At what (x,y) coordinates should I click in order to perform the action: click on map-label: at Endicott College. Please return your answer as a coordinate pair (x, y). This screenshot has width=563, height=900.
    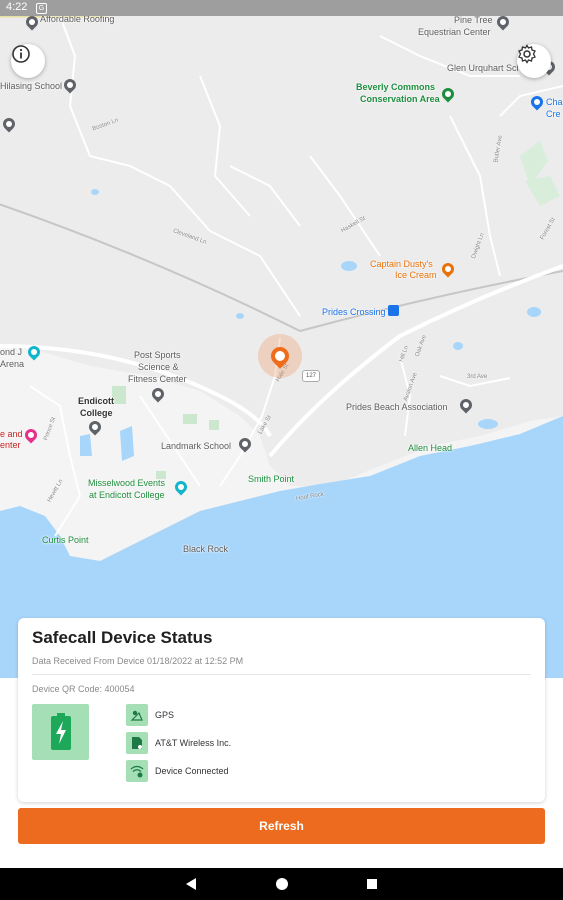
    Looking at the image, I should click on (127, 495).